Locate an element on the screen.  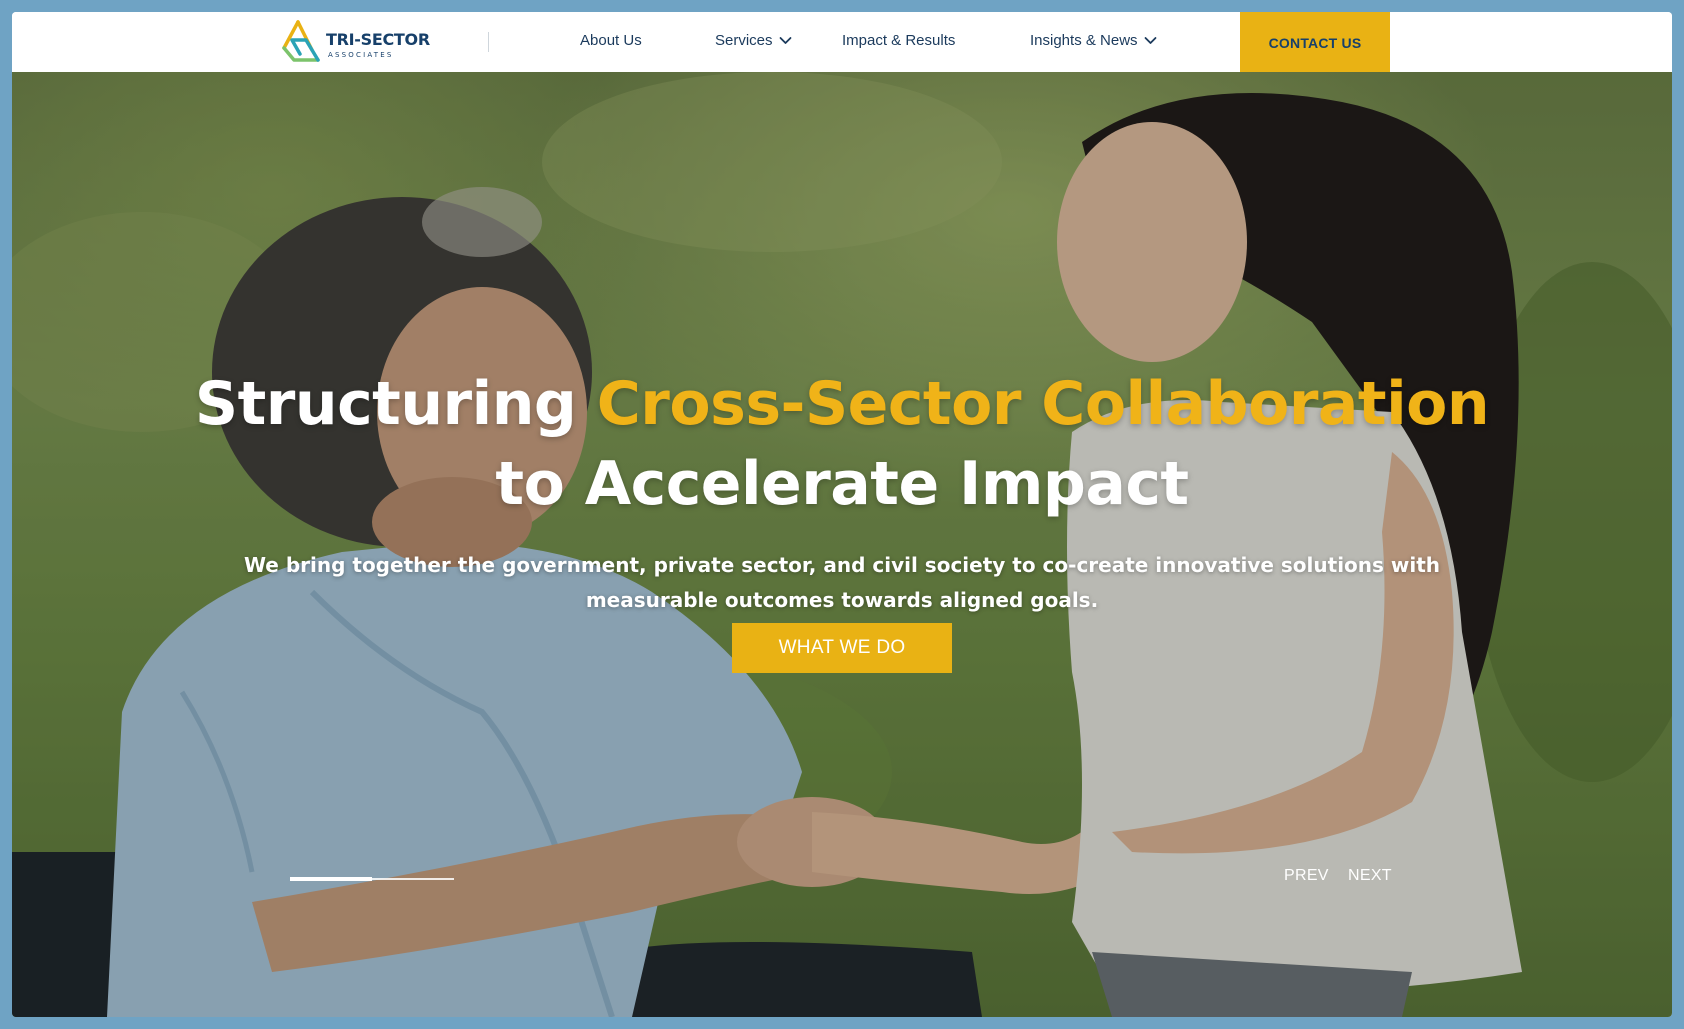
nav-item-label: About Us is located at coordinates (611, 40).